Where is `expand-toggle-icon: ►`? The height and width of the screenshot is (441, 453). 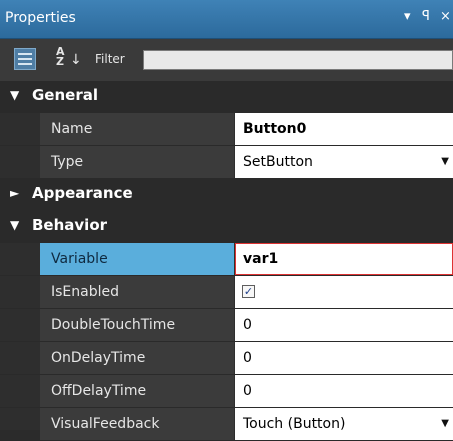
expand-toggle-icon: ► is located at coordinates (14, 193).